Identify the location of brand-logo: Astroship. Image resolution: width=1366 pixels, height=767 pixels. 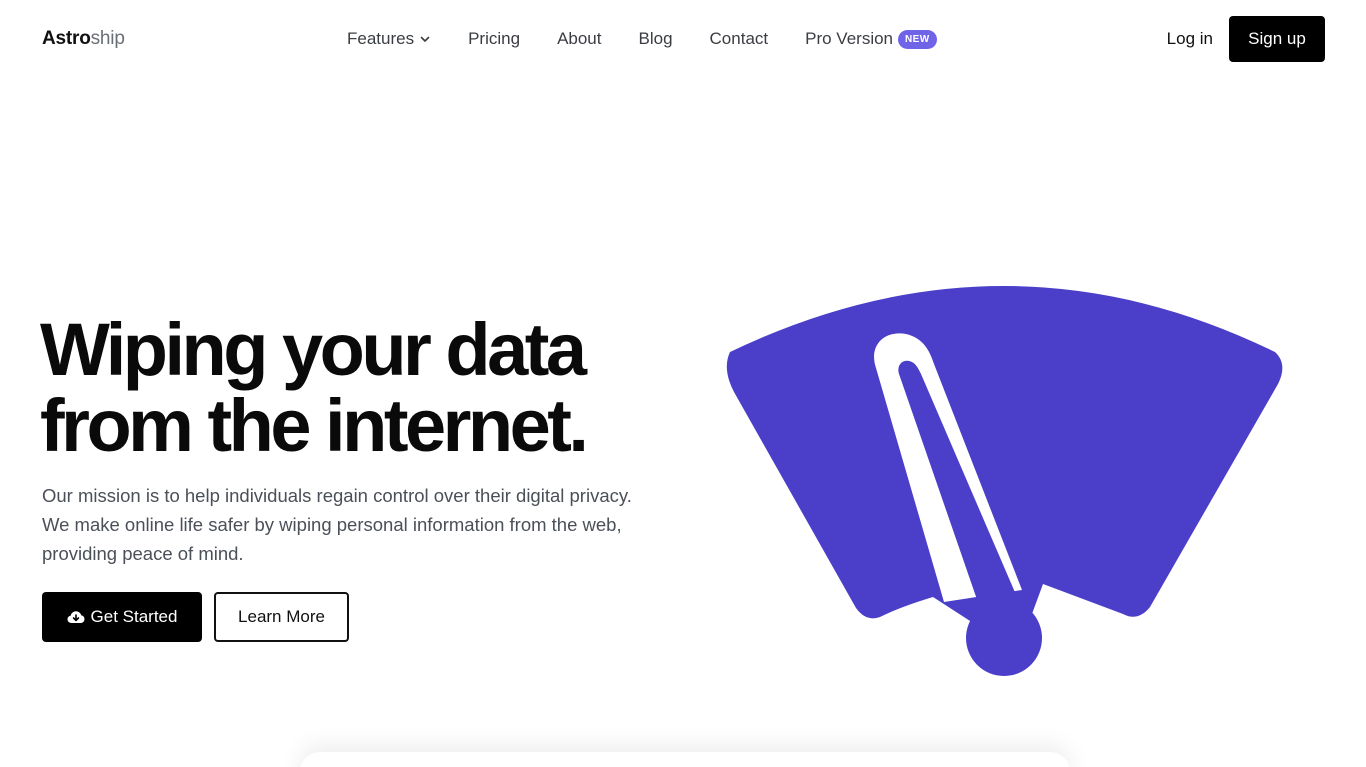
(83, 39).